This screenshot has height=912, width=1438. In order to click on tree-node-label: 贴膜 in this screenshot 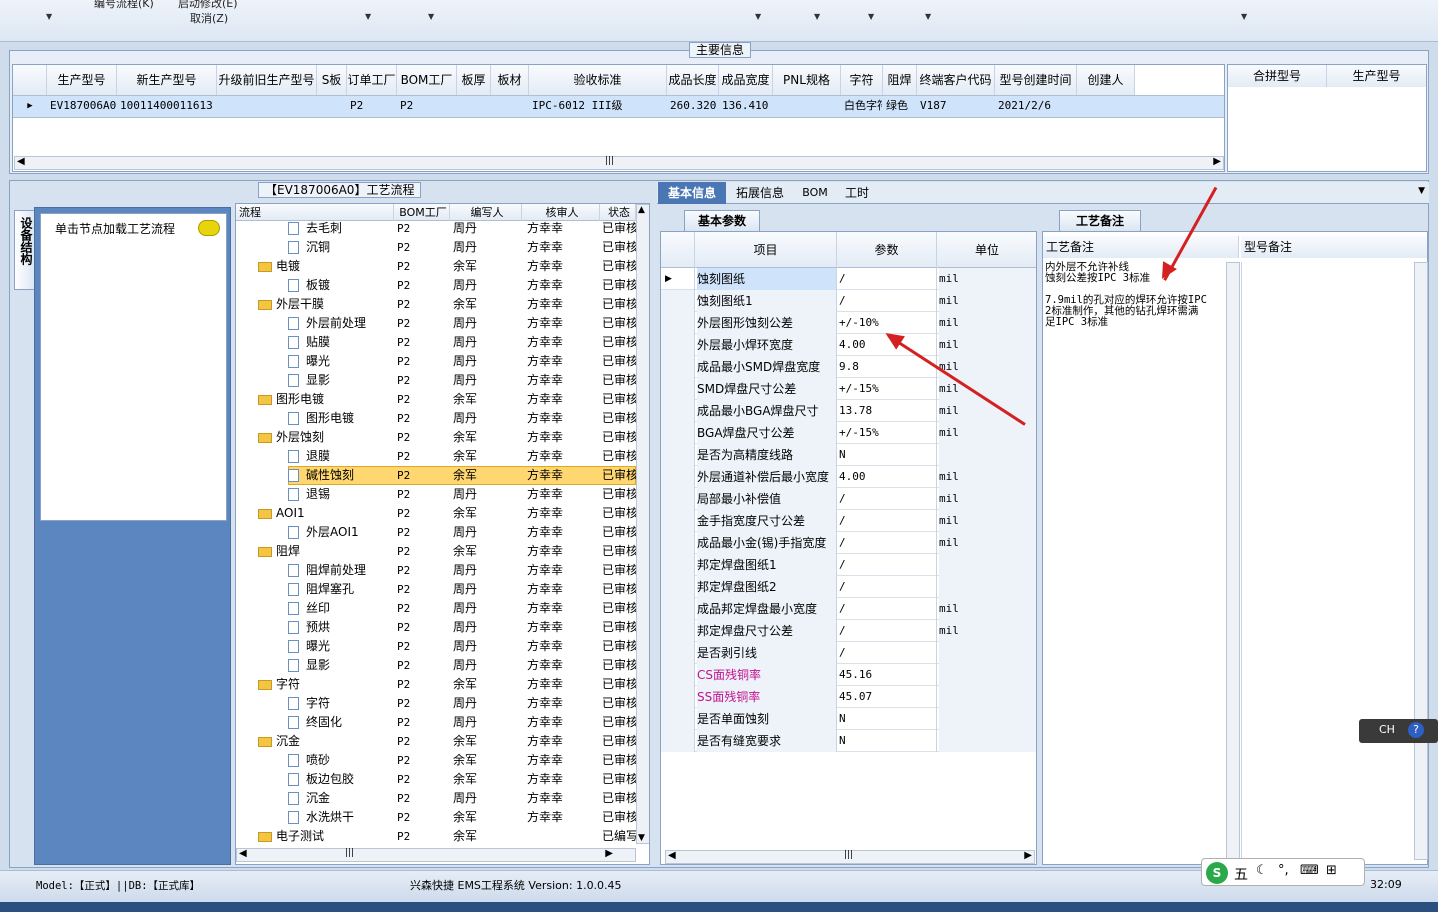, I will do `click(354, 342)`.